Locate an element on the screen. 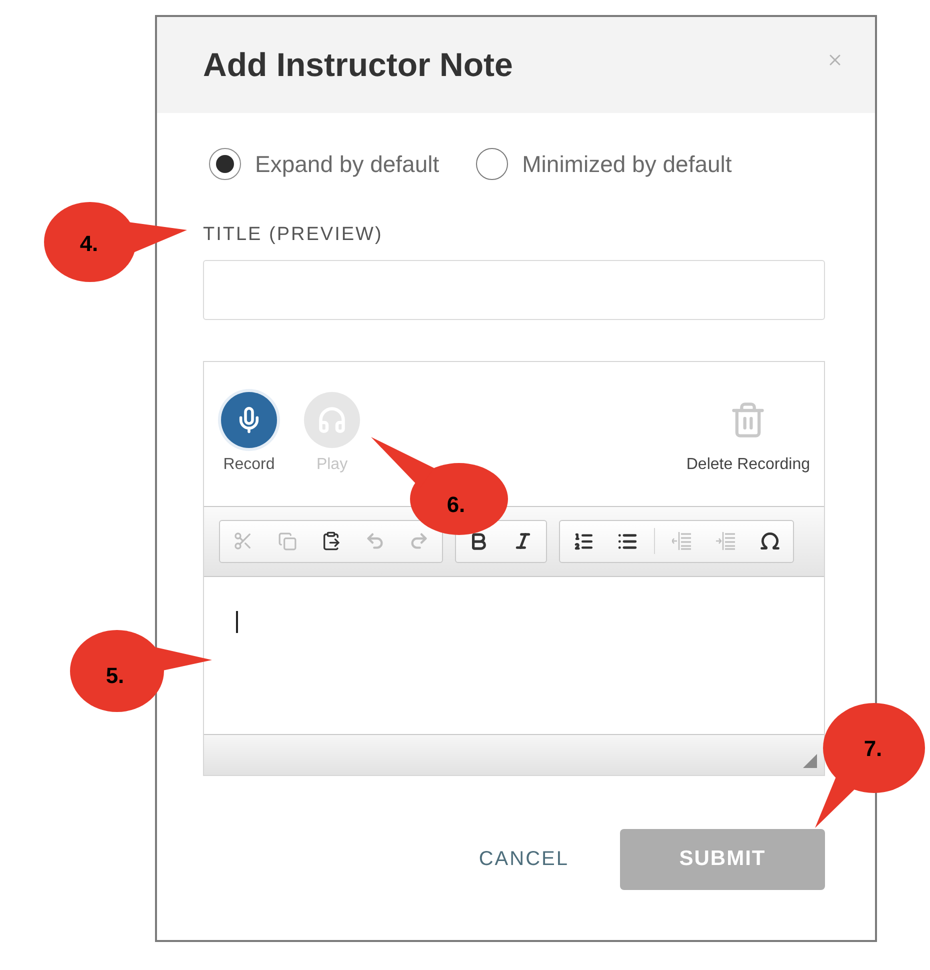 This screenshot has width=930, height=970. radio-label: Expand by default is located at coordinates (347, 164).